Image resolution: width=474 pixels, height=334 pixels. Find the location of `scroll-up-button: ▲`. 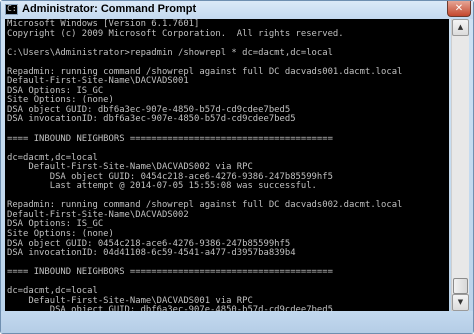

scroll-up-button: ▲ is located at coordinates (460, 27).